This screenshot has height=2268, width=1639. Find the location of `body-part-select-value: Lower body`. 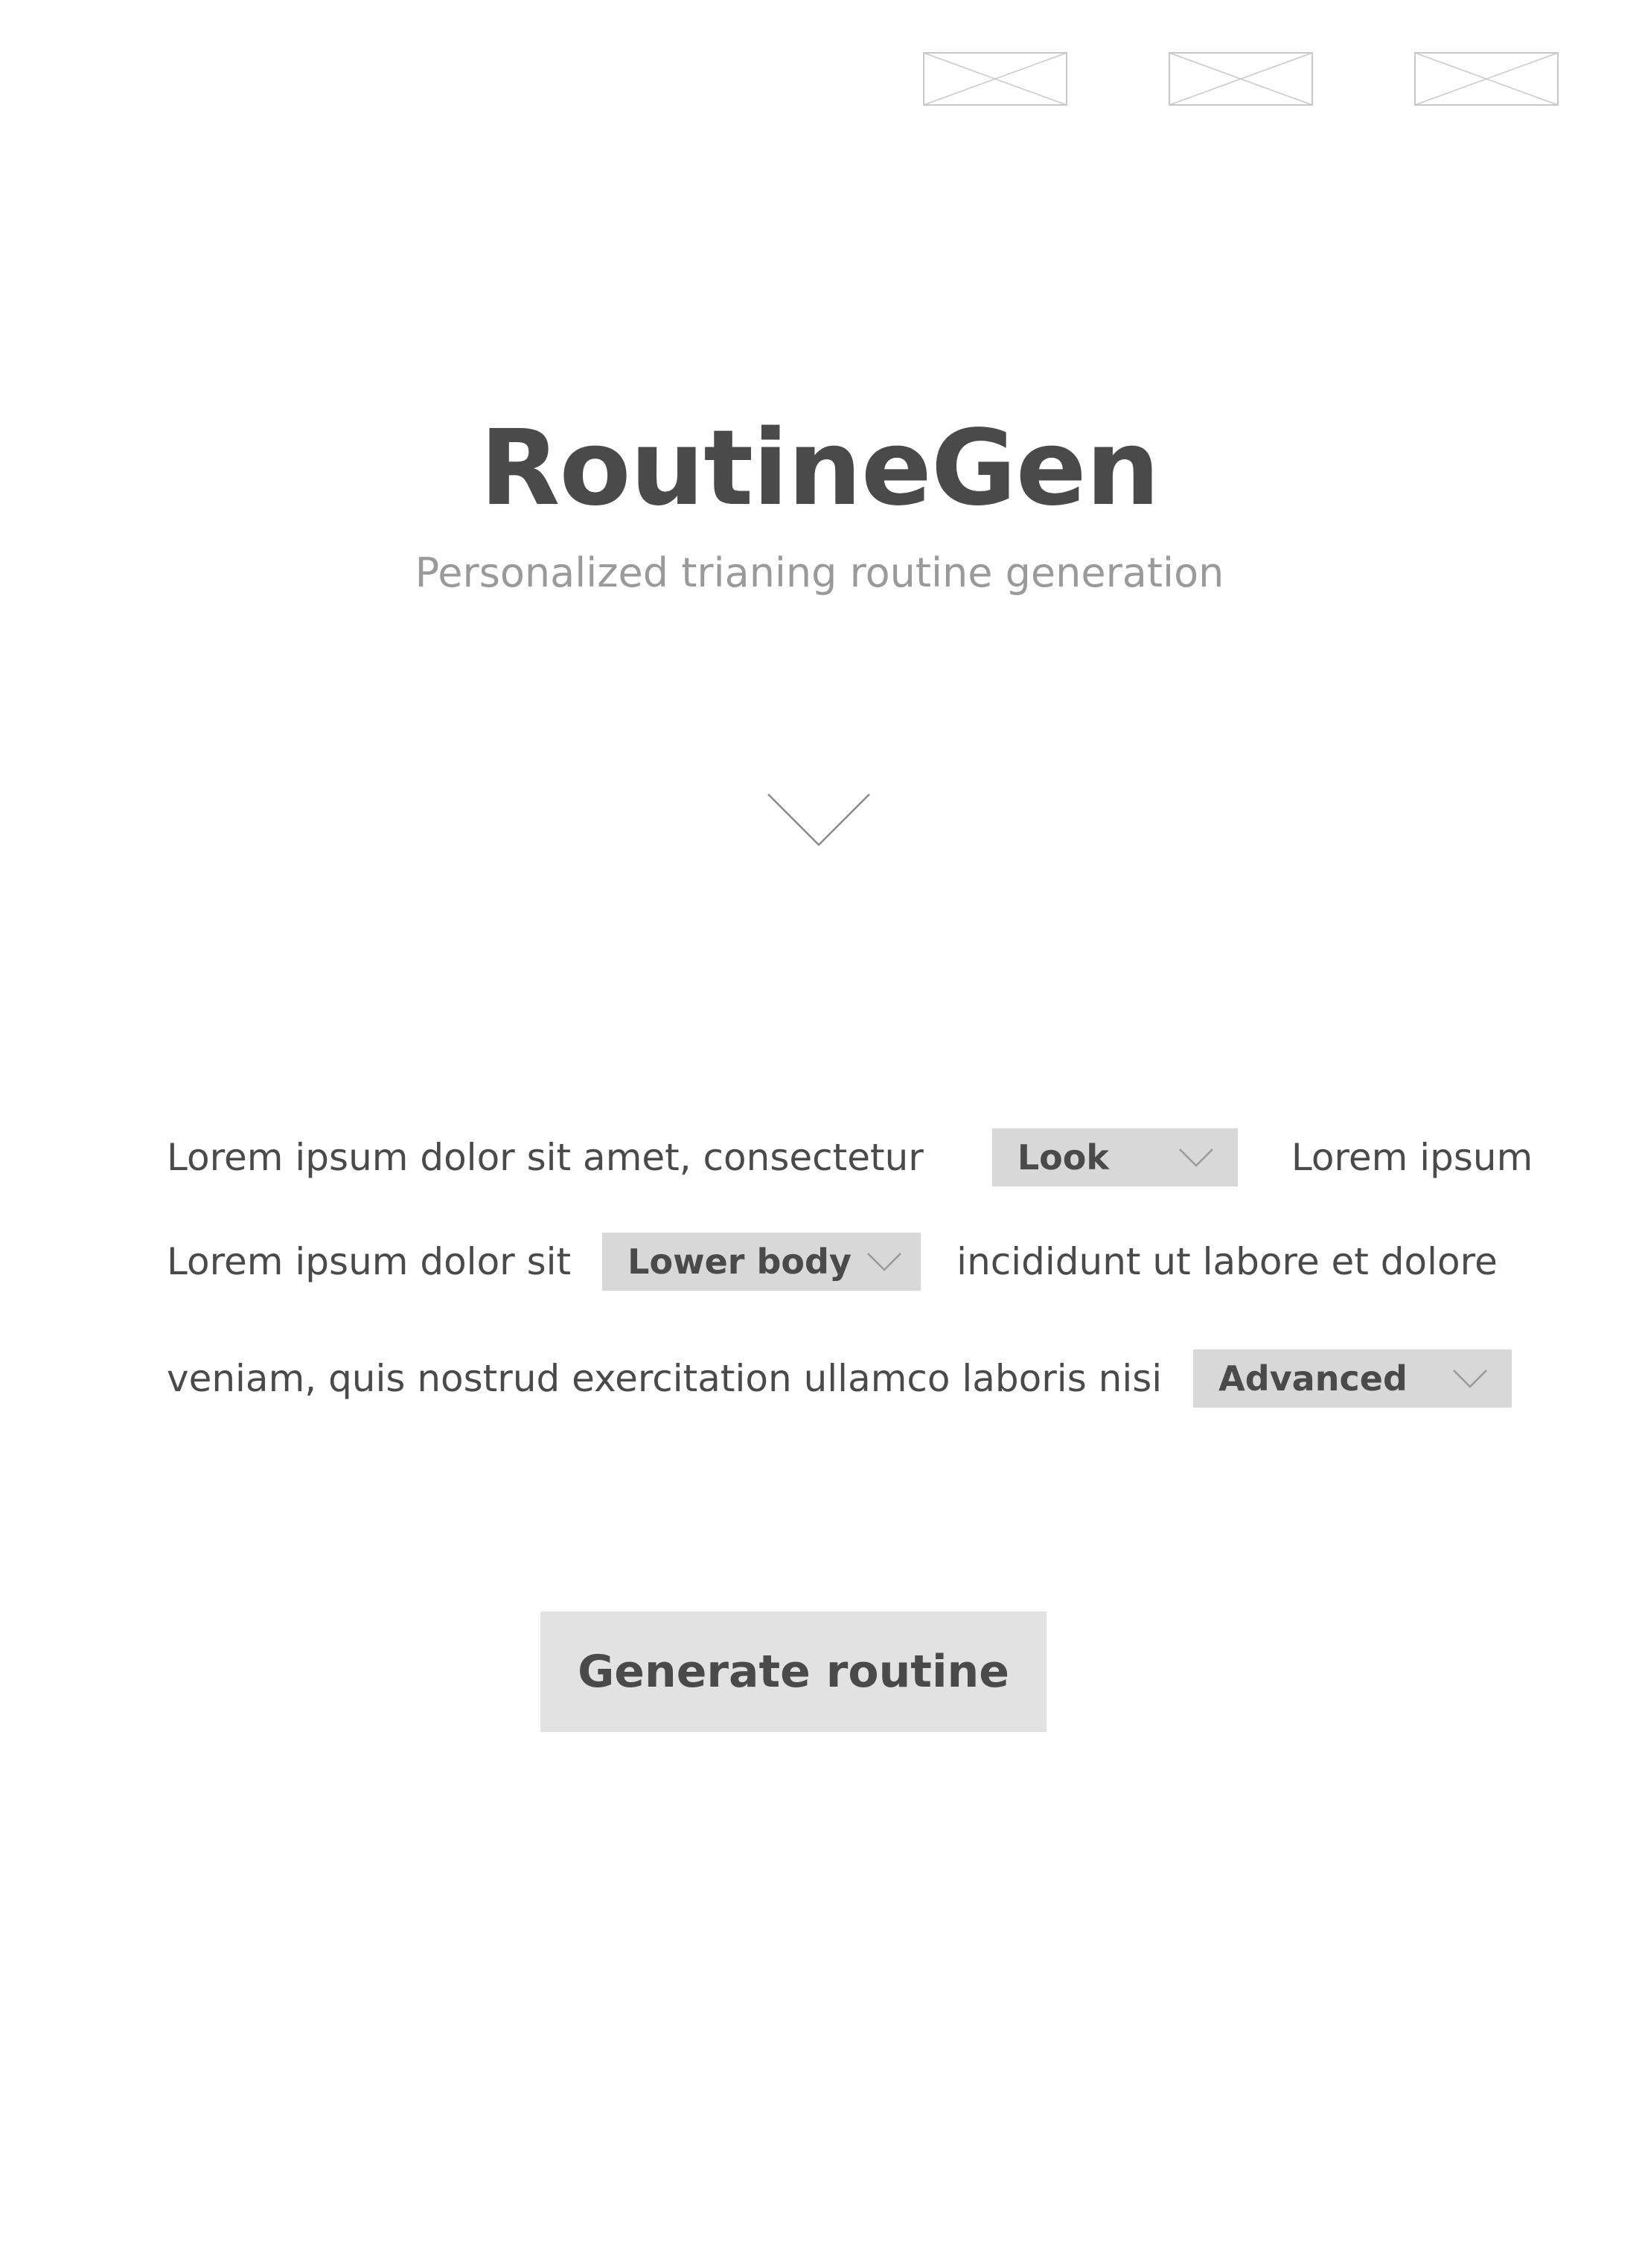

body-part-select-value: Lower body is located at coordinates (740, 1262).